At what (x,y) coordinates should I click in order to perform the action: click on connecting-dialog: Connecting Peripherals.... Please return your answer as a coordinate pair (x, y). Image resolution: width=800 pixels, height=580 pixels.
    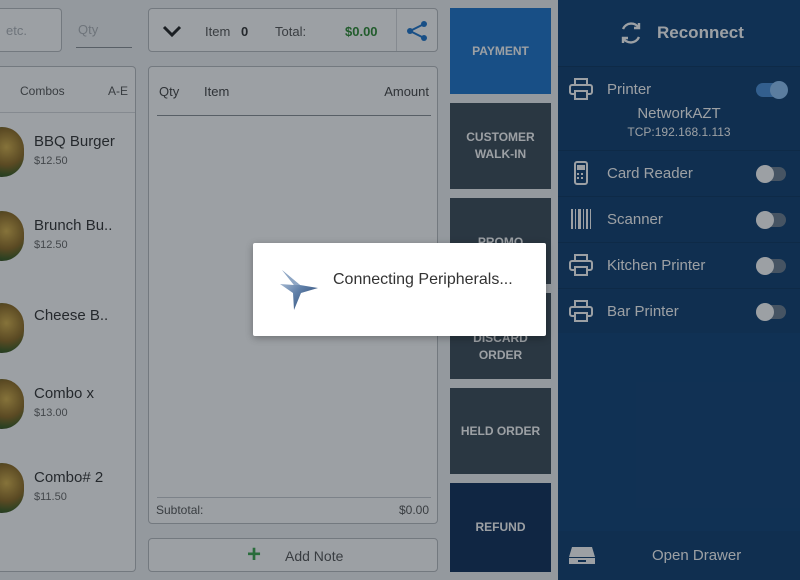
    Looking at the image, I should click on (399, 289).